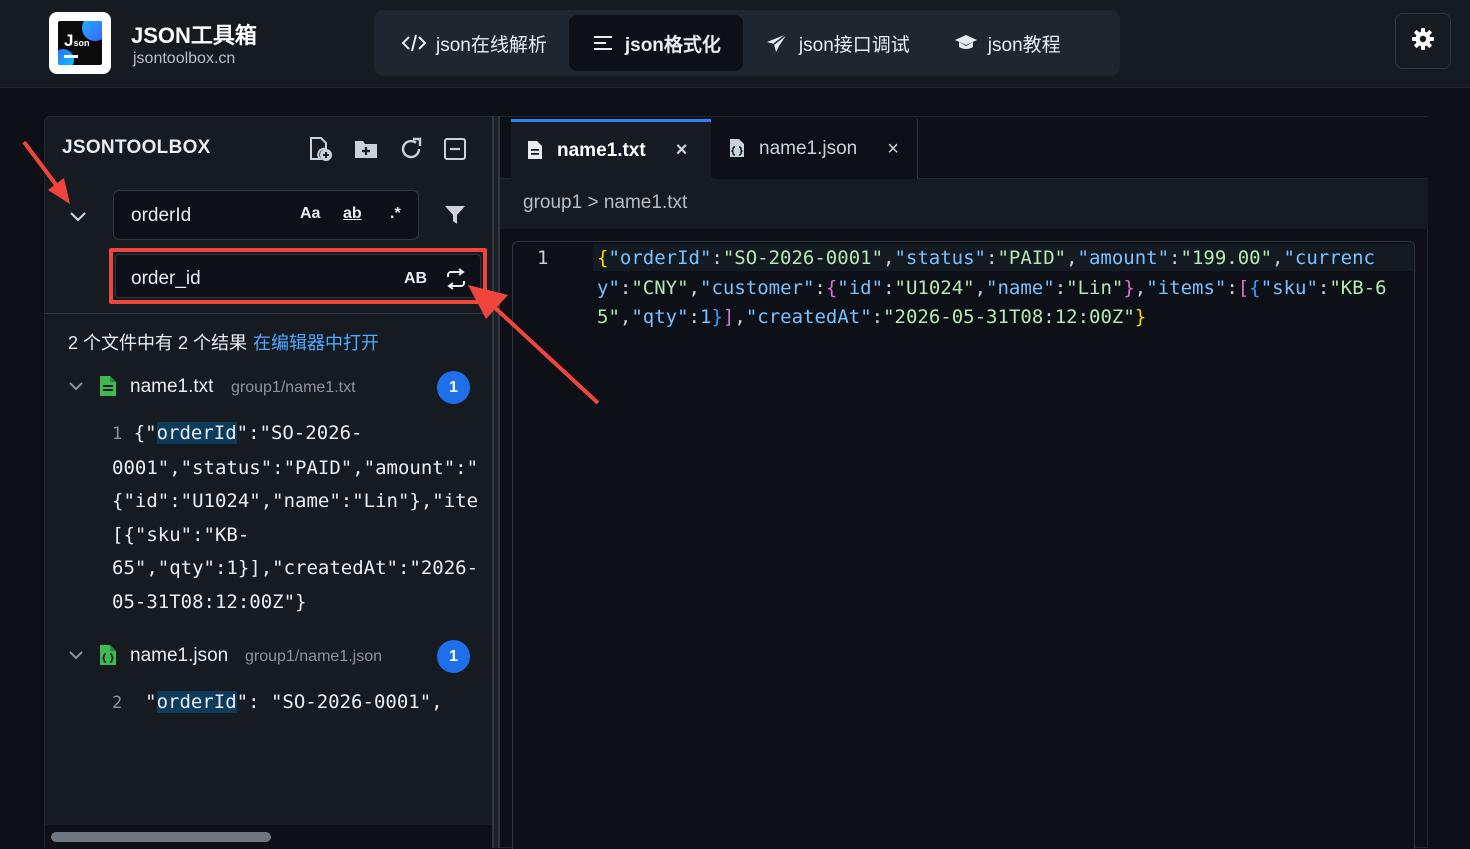  What do you see at coordinates (415, 279) in the screenshot?
I see `preserve-case-toggle: AB` at bounding box center [415, 279].